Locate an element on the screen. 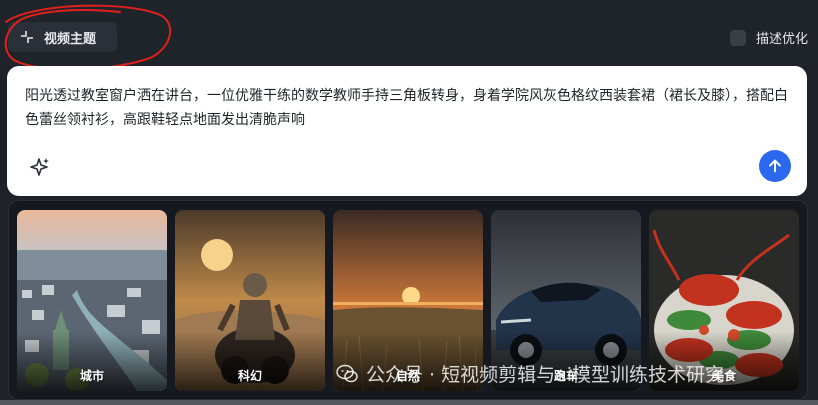 This screenshot has height=405, width=818. arrow-up-icon is located at coordinates (775, 166).